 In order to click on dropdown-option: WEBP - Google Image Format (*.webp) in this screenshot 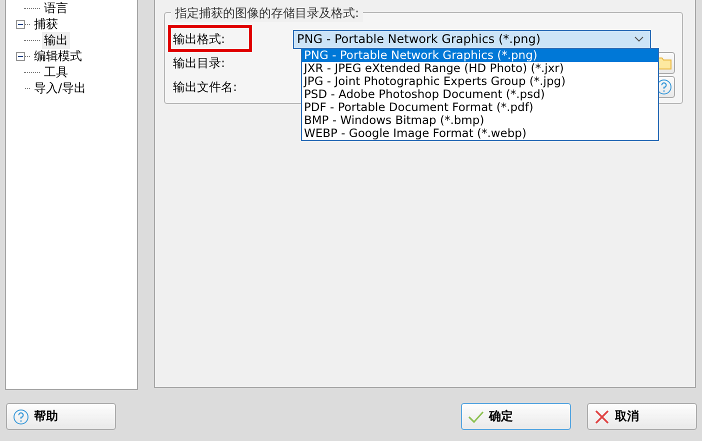, I will do `click(480, 133)`.